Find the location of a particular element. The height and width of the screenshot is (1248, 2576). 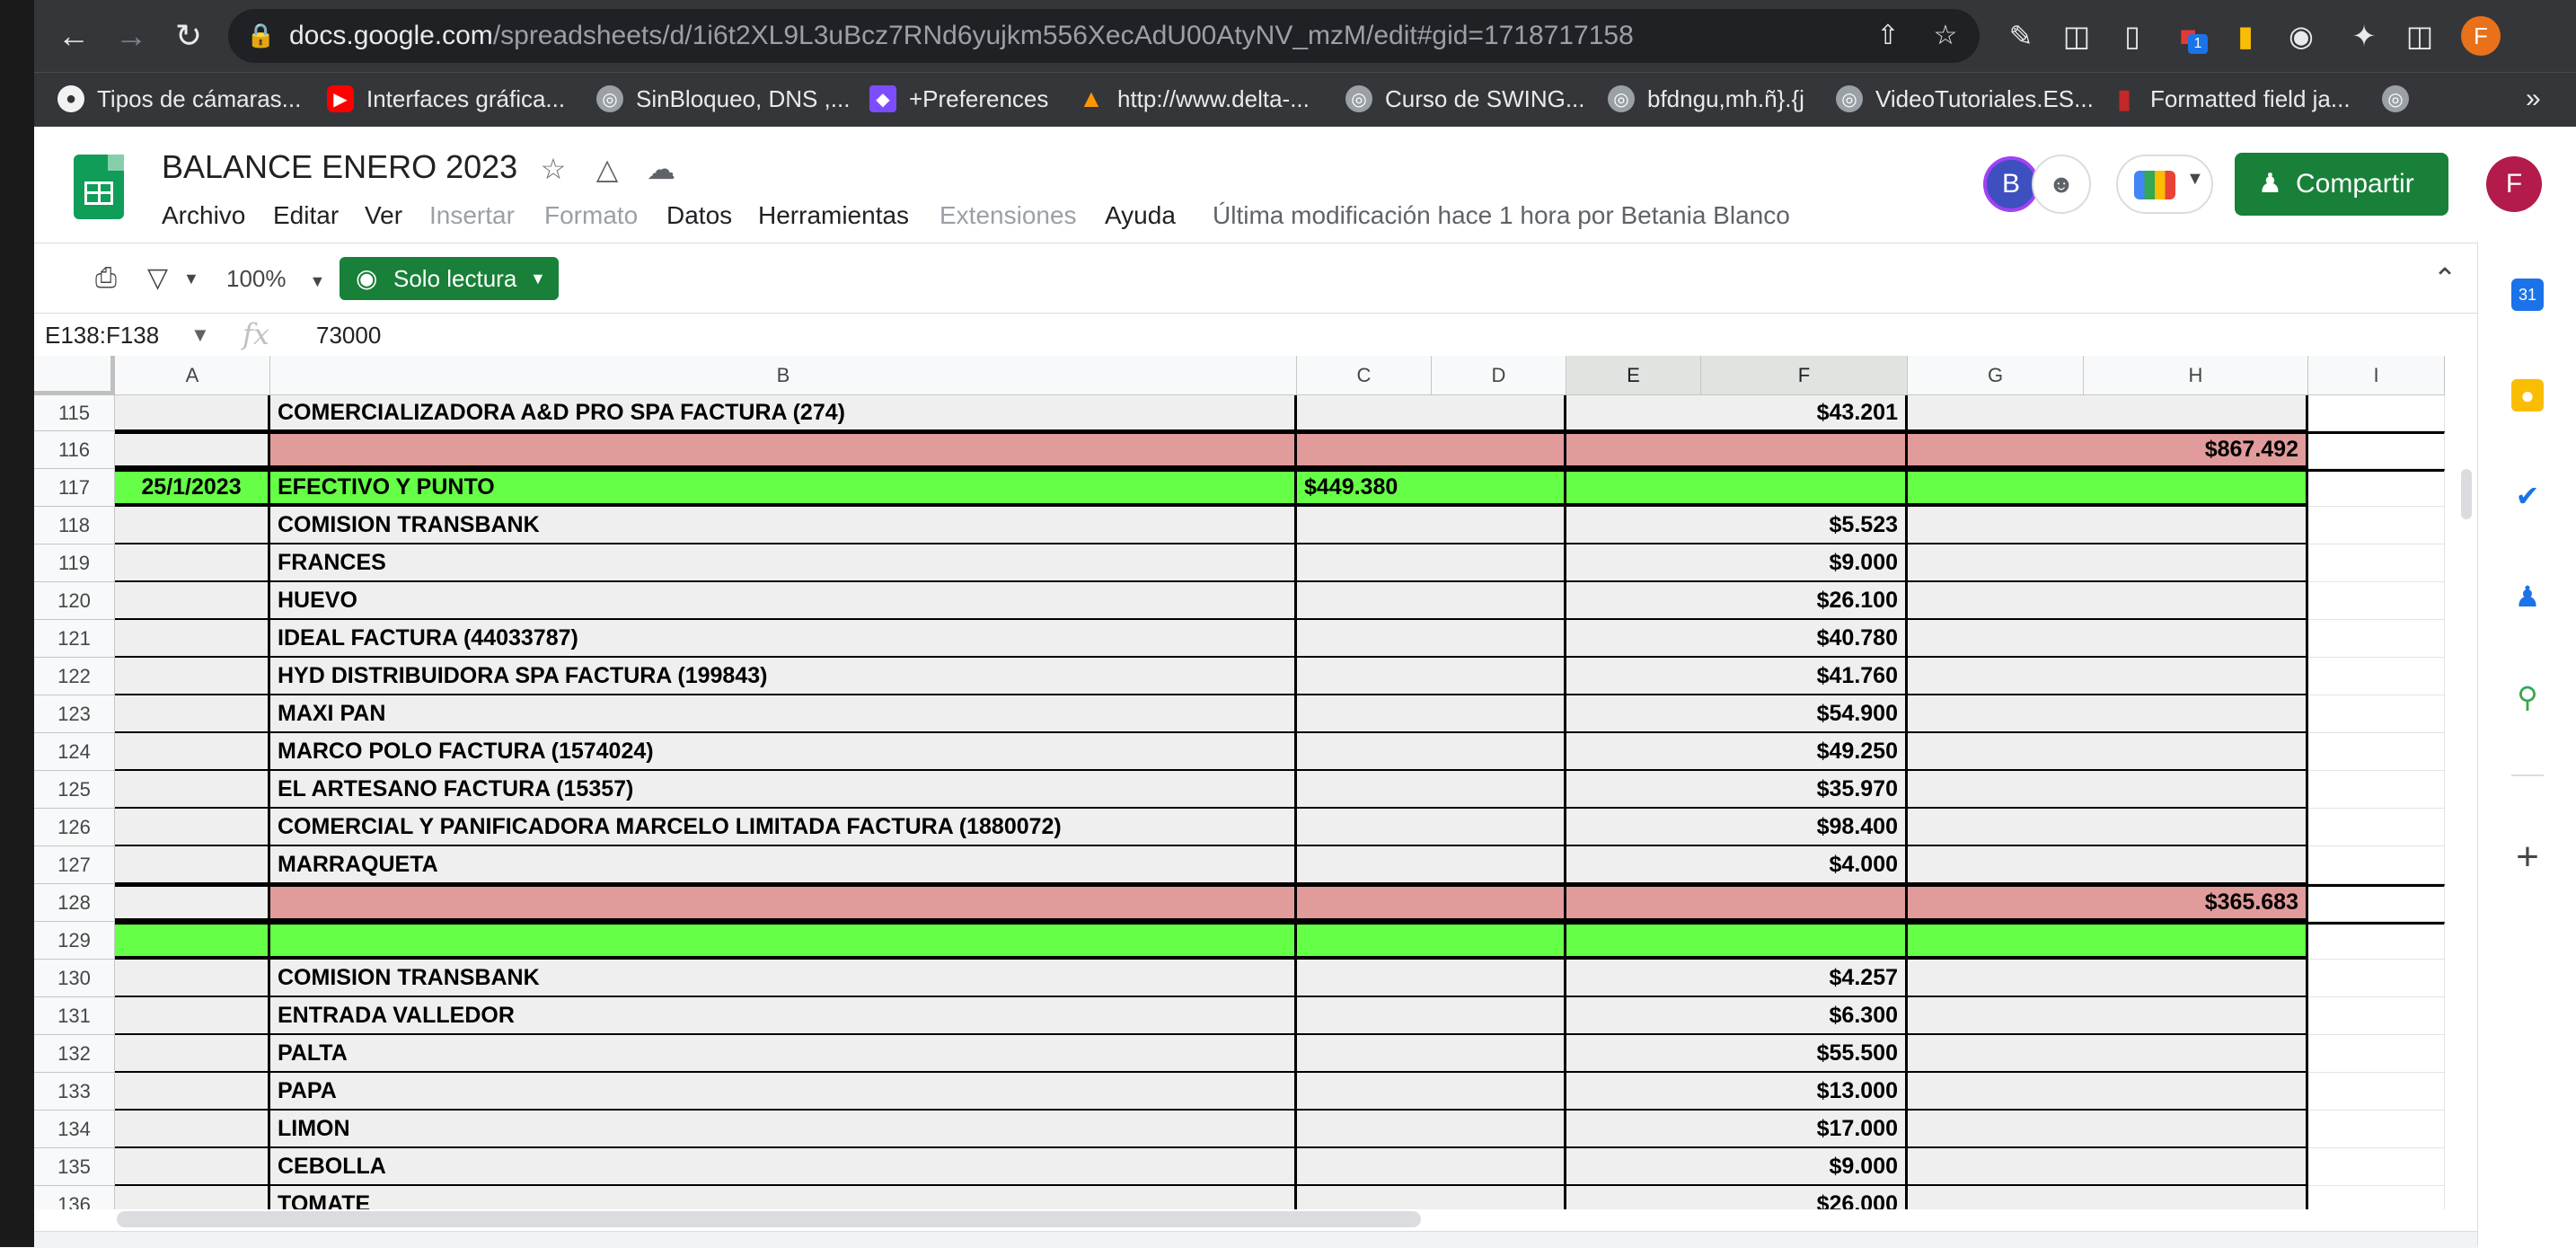

cloud-status-icon: ☁ is located at coordinates (661, 169).